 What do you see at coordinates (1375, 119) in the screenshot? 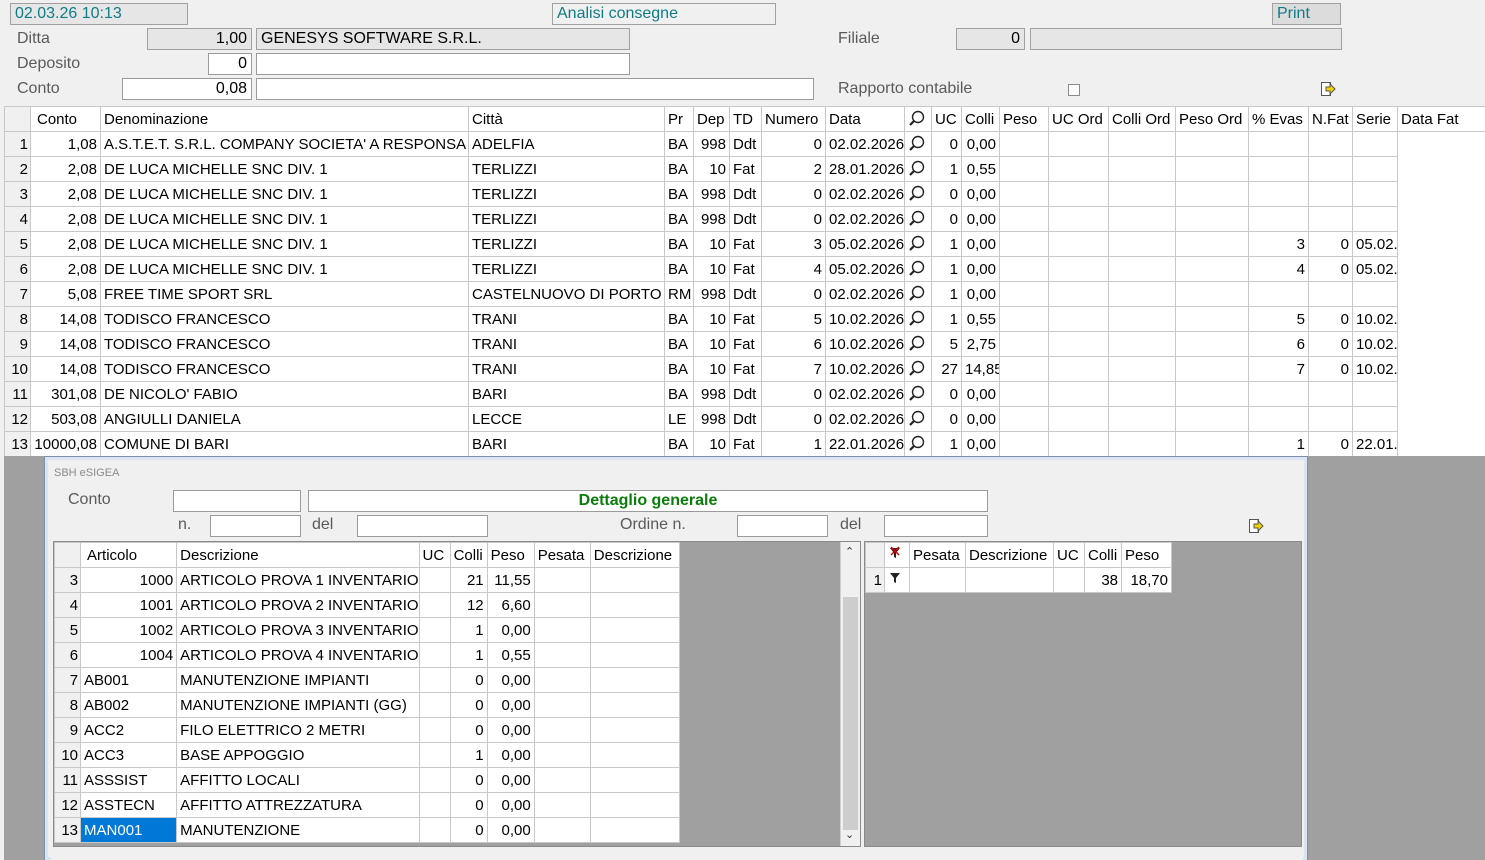
I see `col-header-serie: Serie` at bounding box center [1375, 119].